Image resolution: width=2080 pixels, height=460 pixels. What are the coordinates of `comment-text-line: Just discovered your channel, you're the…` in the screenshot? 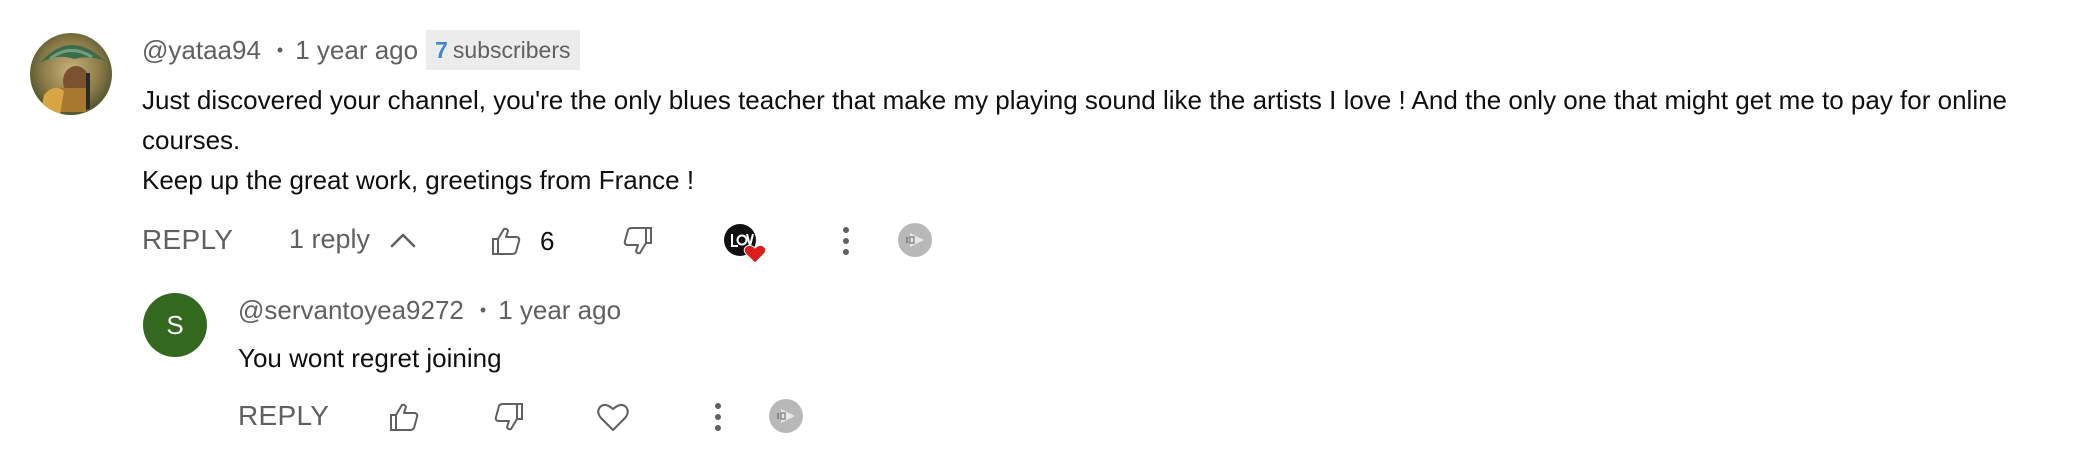 It's located at (1075, 100).